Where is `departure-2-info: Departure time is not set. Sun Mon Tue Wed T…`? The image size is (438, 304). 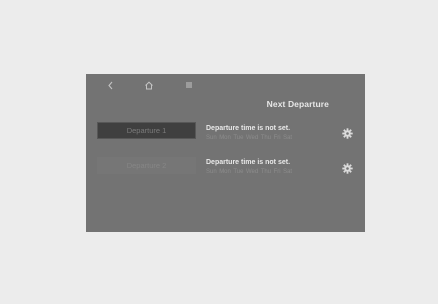
departure-2-info: Departure time is not set. Sun Mon Tue Wed T… is located at coordinates (266, 167).